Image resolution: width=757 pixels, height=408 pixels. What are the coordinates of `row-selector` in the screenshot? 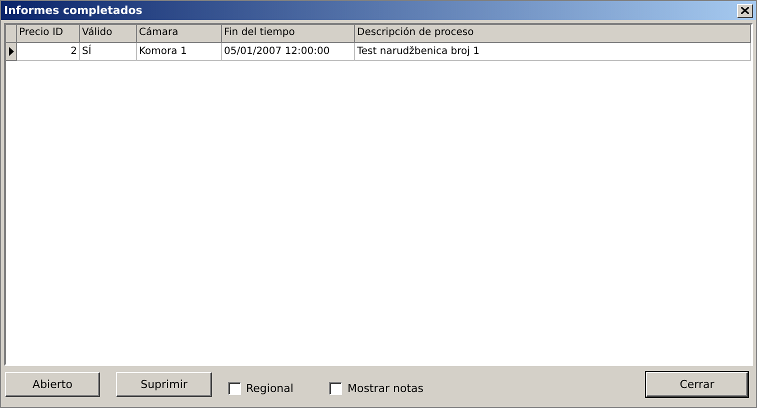 It's located at (11, 52).